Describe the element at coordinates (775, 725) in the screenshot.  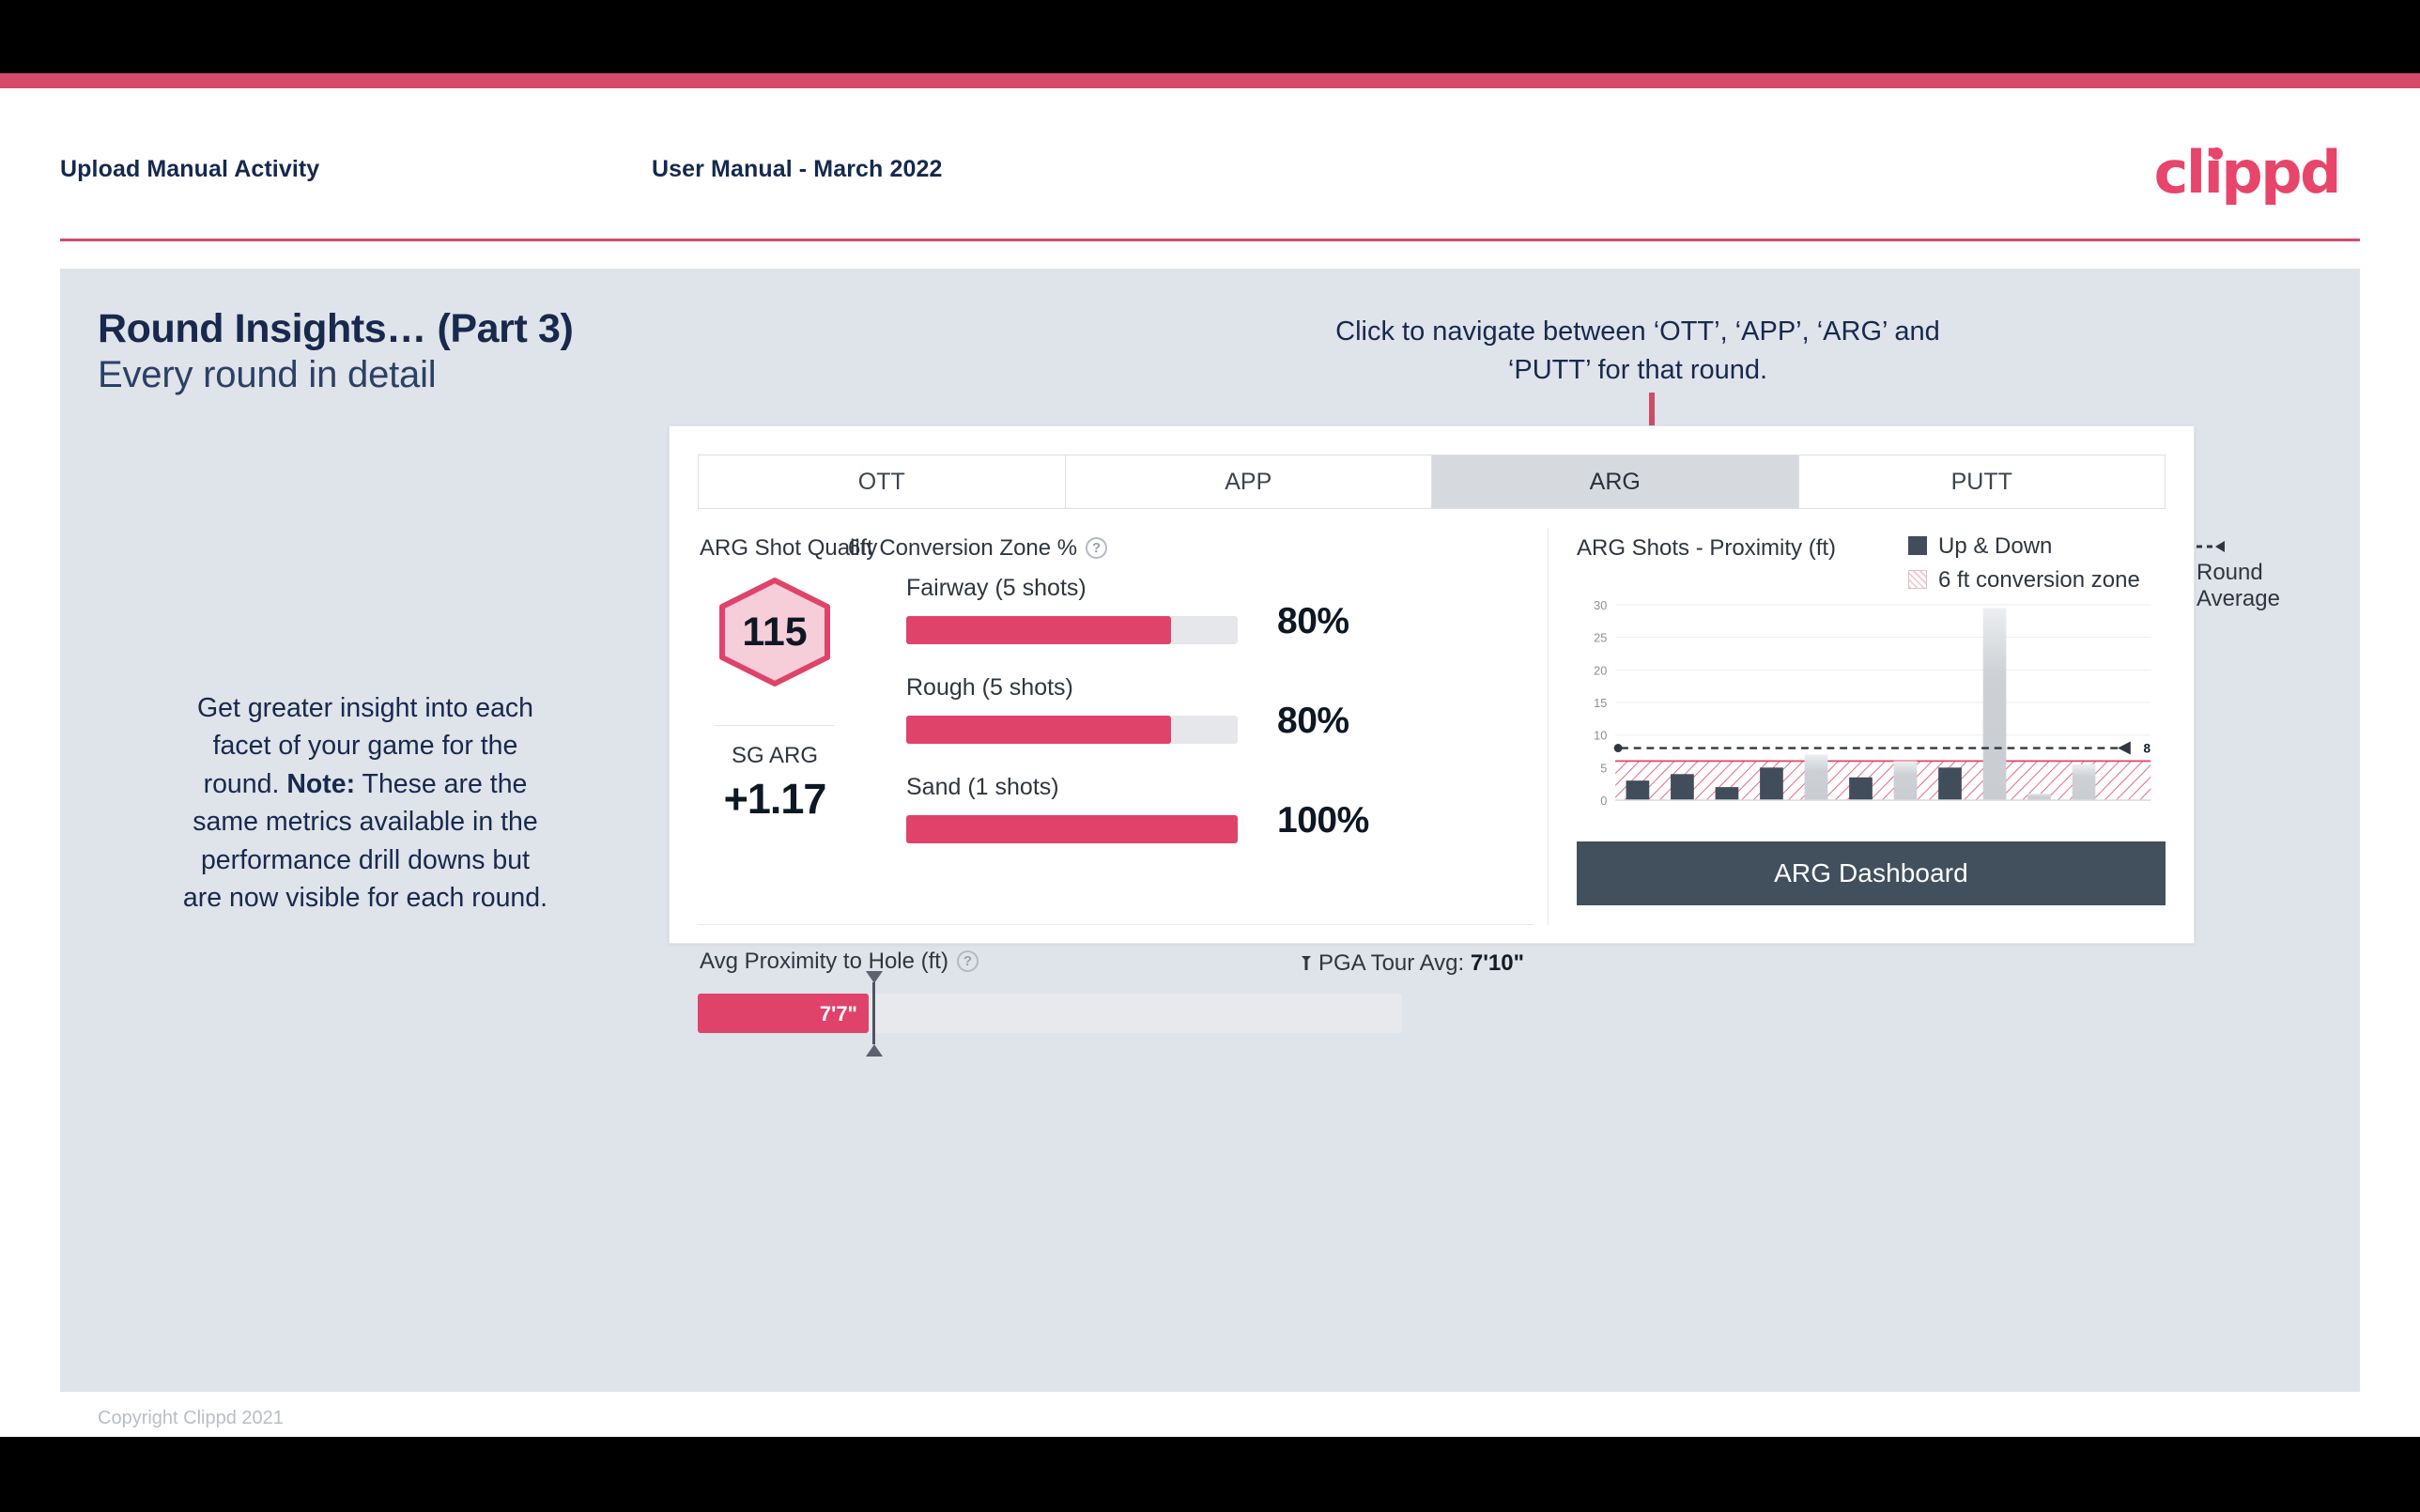
I see `sg-divider` at that location.